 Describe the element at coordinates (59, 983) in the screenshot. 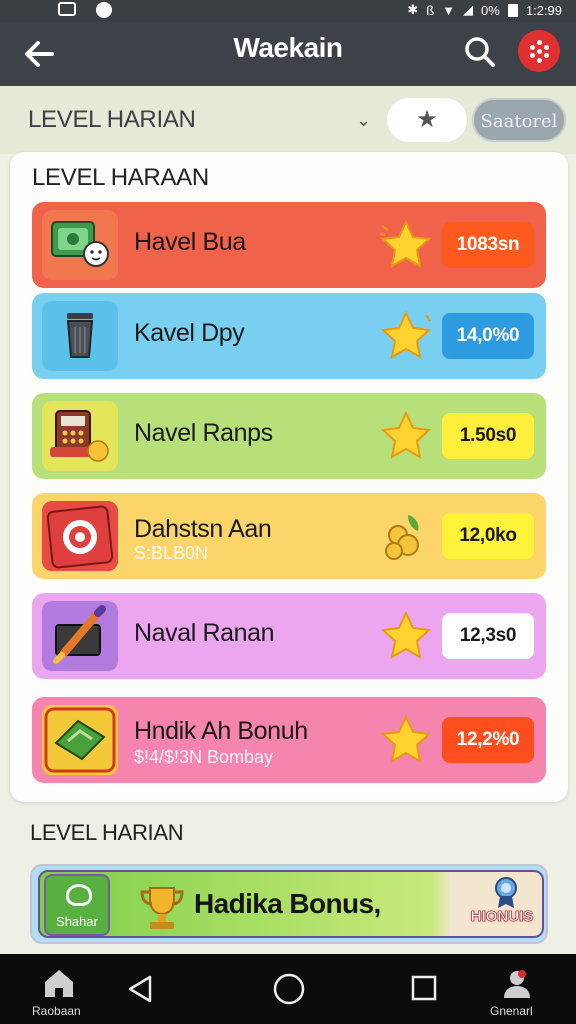

I see `home-icon` at that location.